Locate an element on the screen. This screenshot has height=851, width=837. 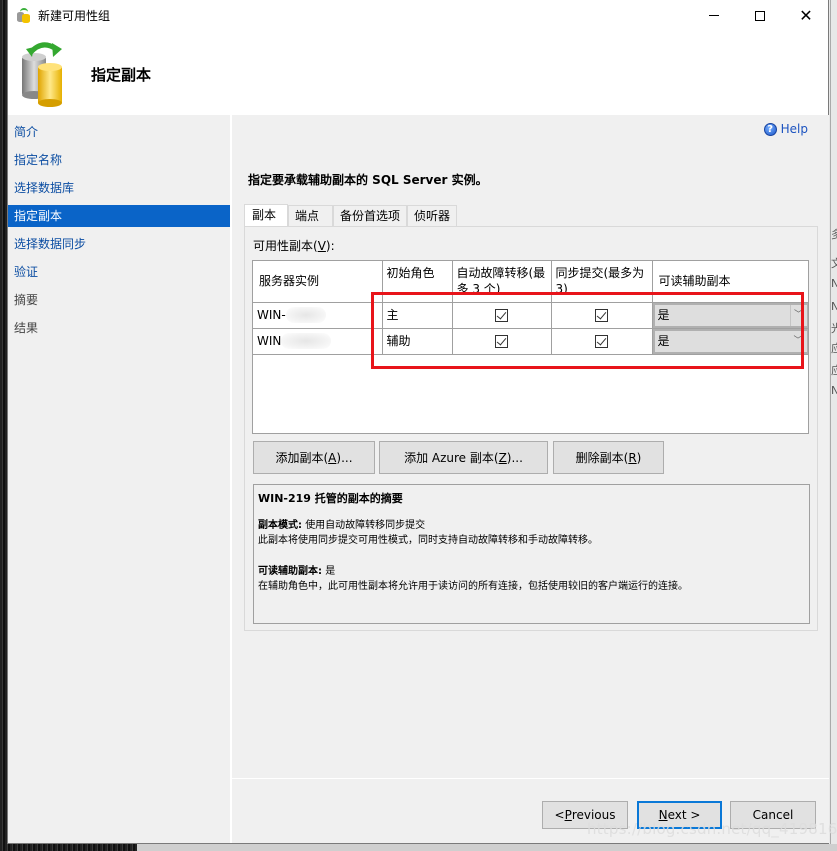
minimize-icon is located at coordinates (714, 15).